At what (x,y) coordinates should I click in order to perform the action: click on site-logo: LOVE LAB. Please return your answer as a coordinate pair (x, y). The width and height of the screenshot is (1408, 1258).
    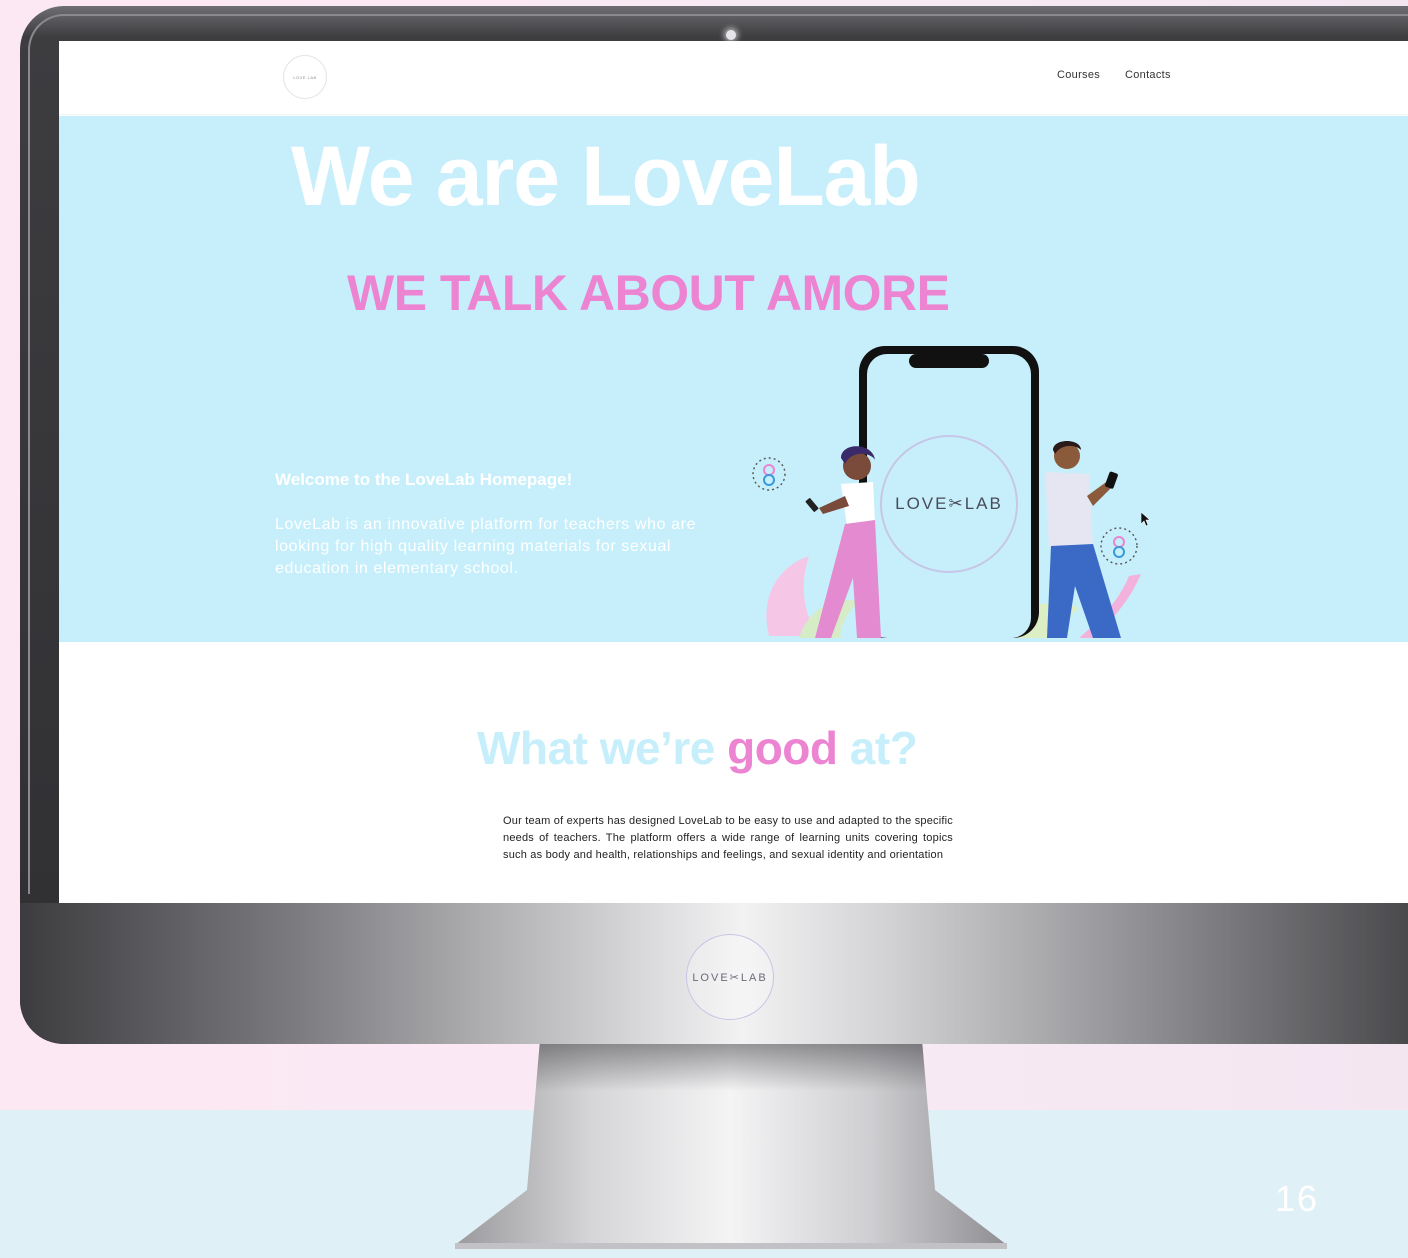
    Looking at the image, I should click on (305, 77).